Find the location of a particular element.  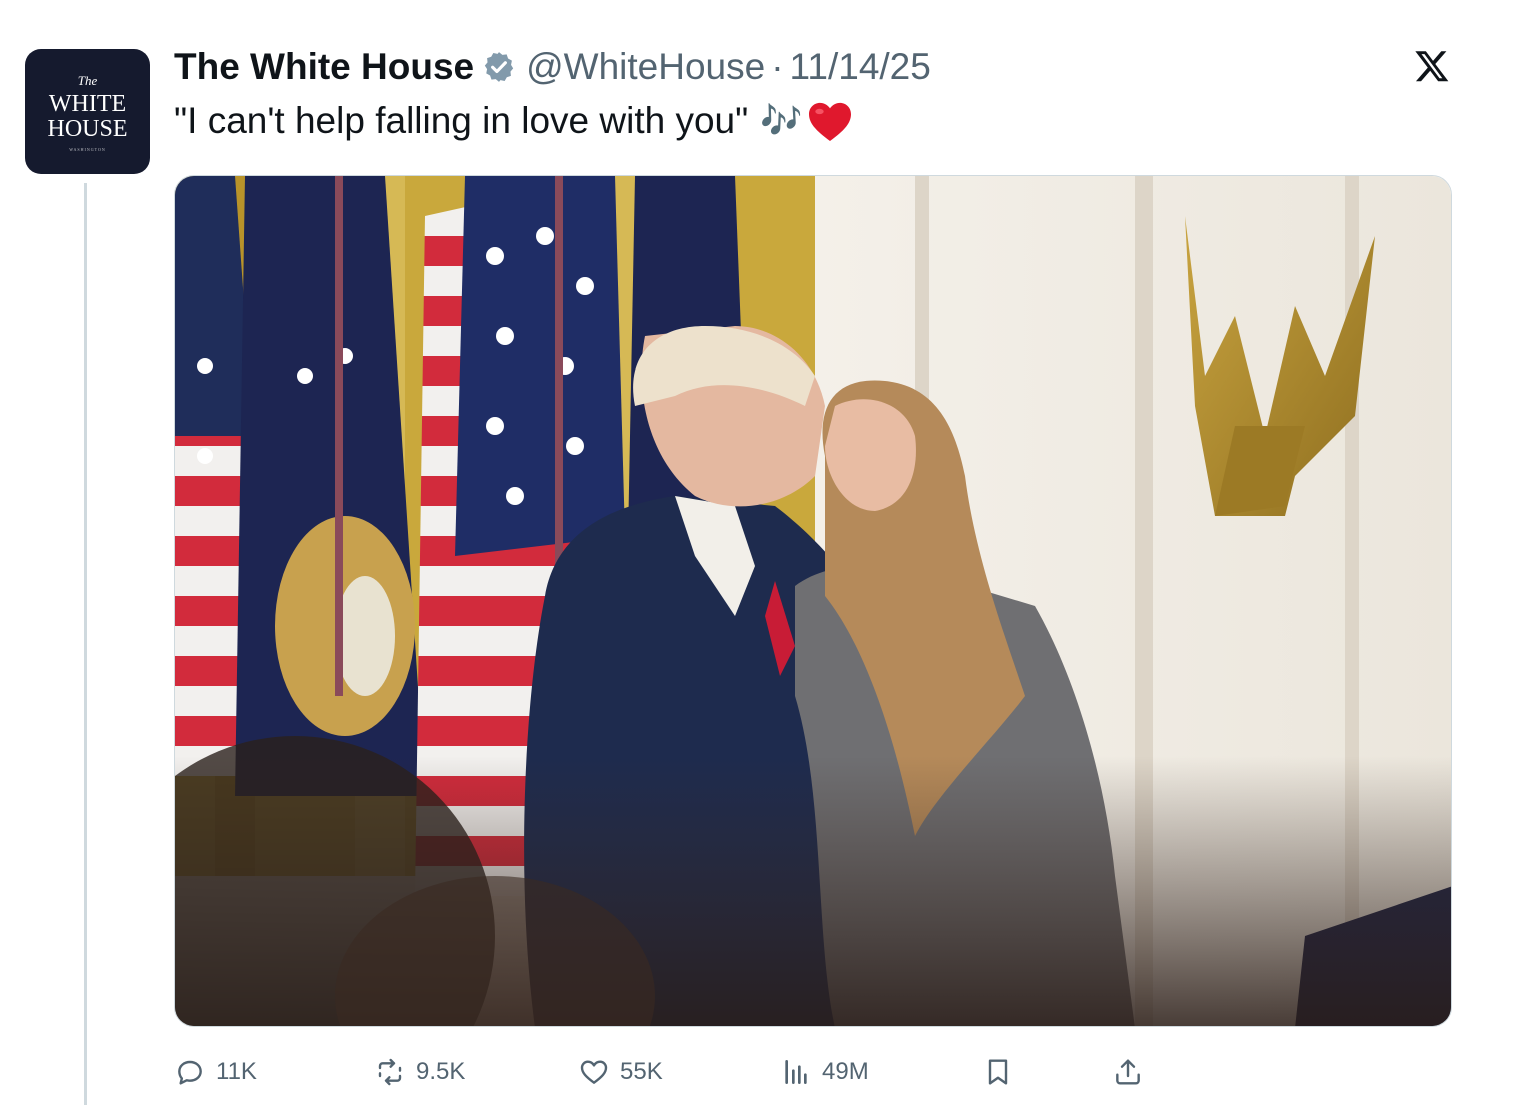

musical-notes-emoji: 🎶 is located at coordinates (781, 121).